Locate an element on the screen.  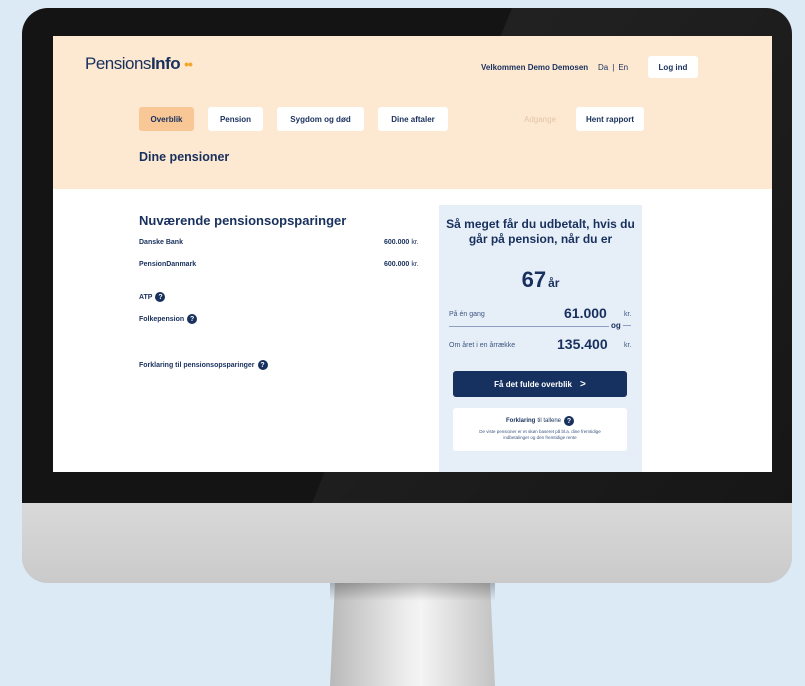
savings-explain-help-icon: ? is located at coordinates (262, 365).